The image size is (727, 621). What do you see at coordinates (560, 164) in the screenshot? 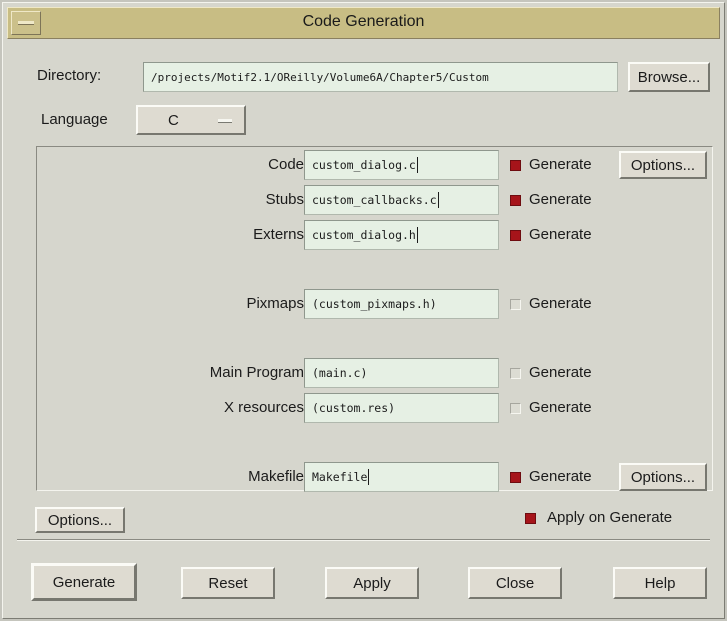
I see `code-generate-label: Generate` at bounding box center [560, 164].